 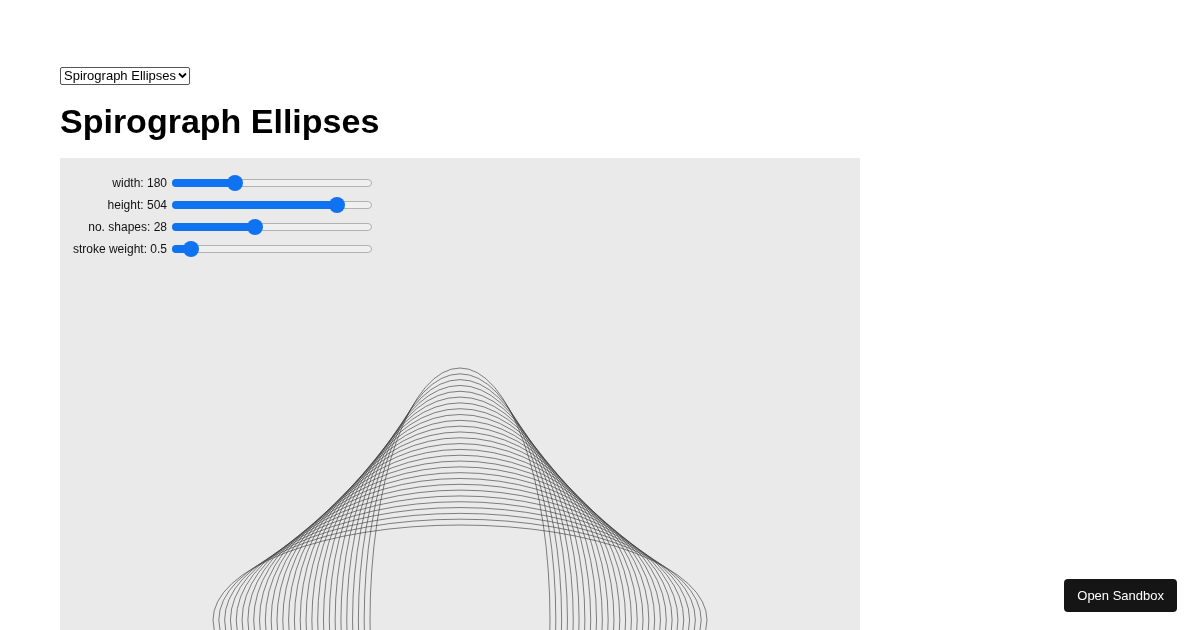 I want to click on slider-label: height: 504, so click(x=136, y=204).